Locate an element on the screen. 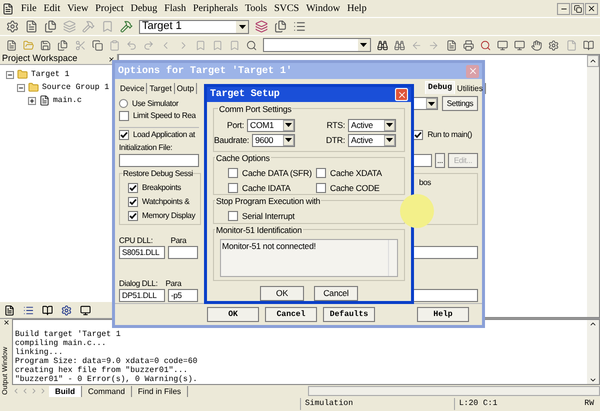 Image resolution: width=600 pixels, height=411 pixels. menu-item: Window is located at coordinates (323, 8).